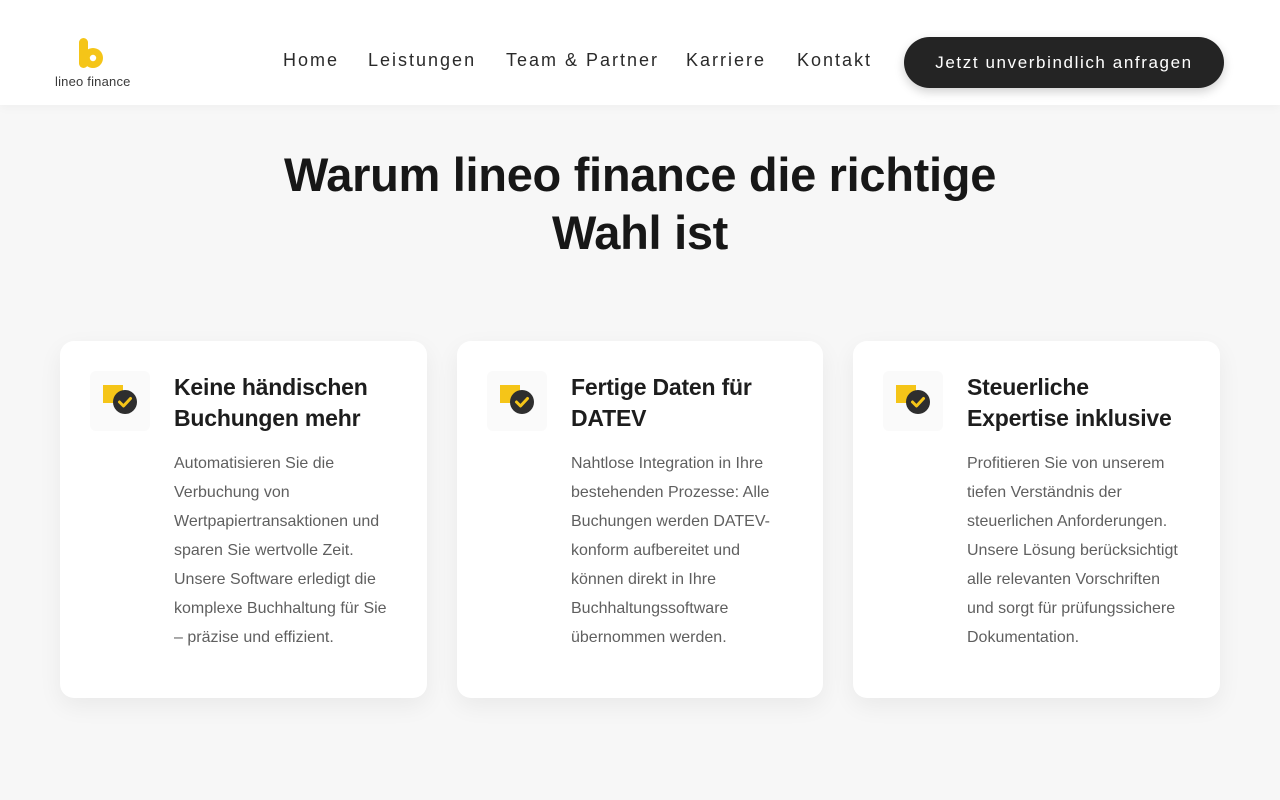  Describe the element at coordinates (661, 387) in the screenshot. I see `card-title-line-1: Fertige Daten für` at that location.